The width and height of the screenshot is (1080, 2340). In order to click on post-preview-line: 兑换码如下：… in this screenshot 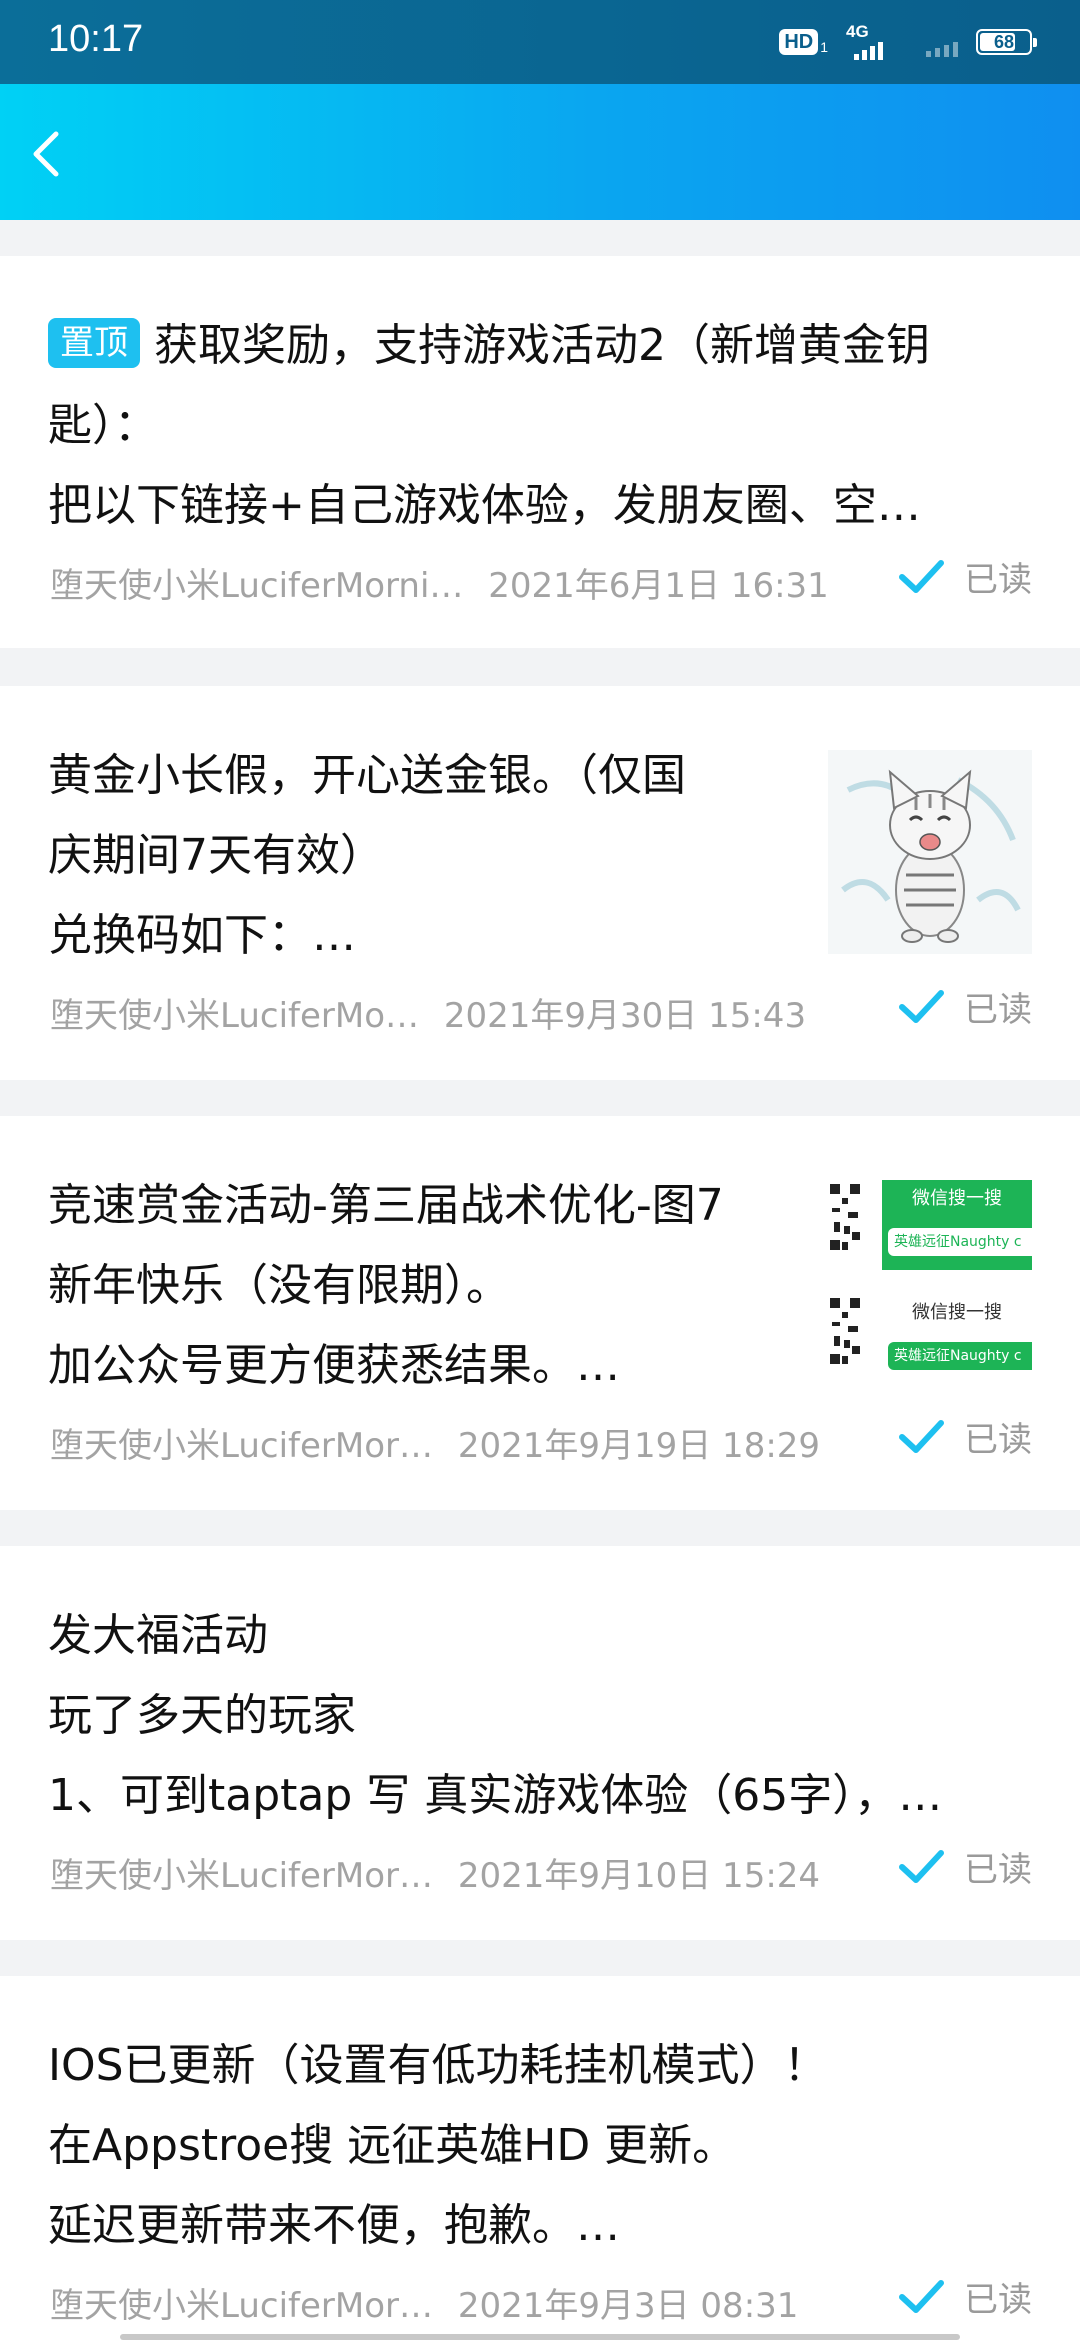, I will do `click(202, 935)`.